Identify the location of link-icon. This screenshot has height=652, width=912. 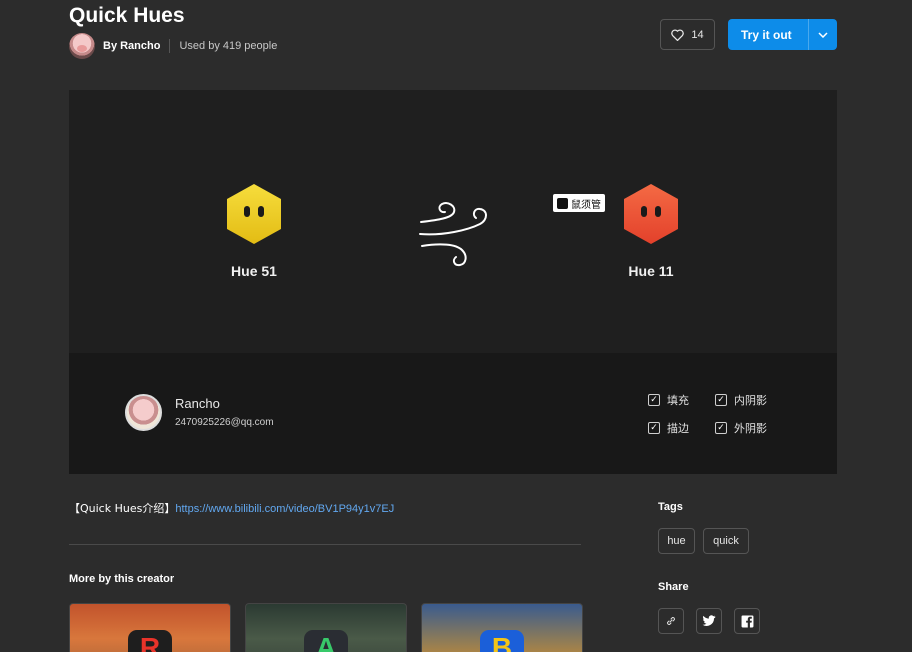
(671, 621).